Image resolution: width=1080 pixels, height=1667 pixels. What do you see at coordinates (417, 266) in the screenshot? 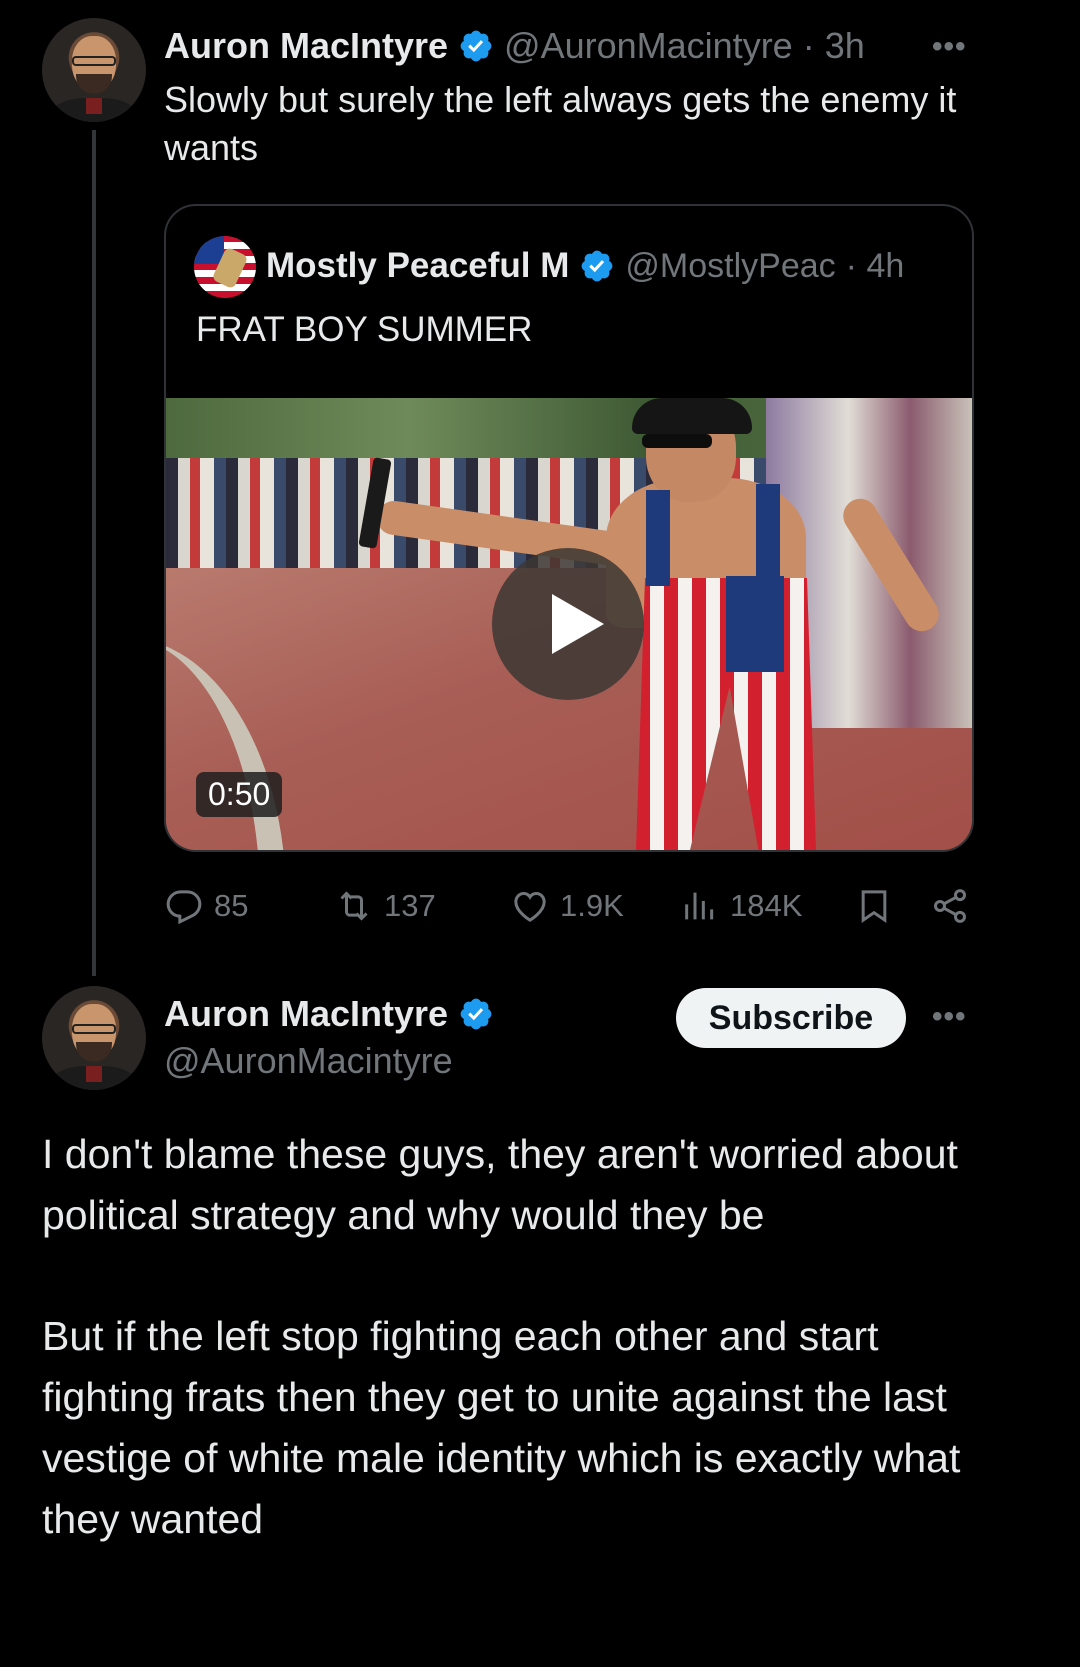
I see `quoted-author-name: Mostly Peaceful M` at bounding box center [417, 266].